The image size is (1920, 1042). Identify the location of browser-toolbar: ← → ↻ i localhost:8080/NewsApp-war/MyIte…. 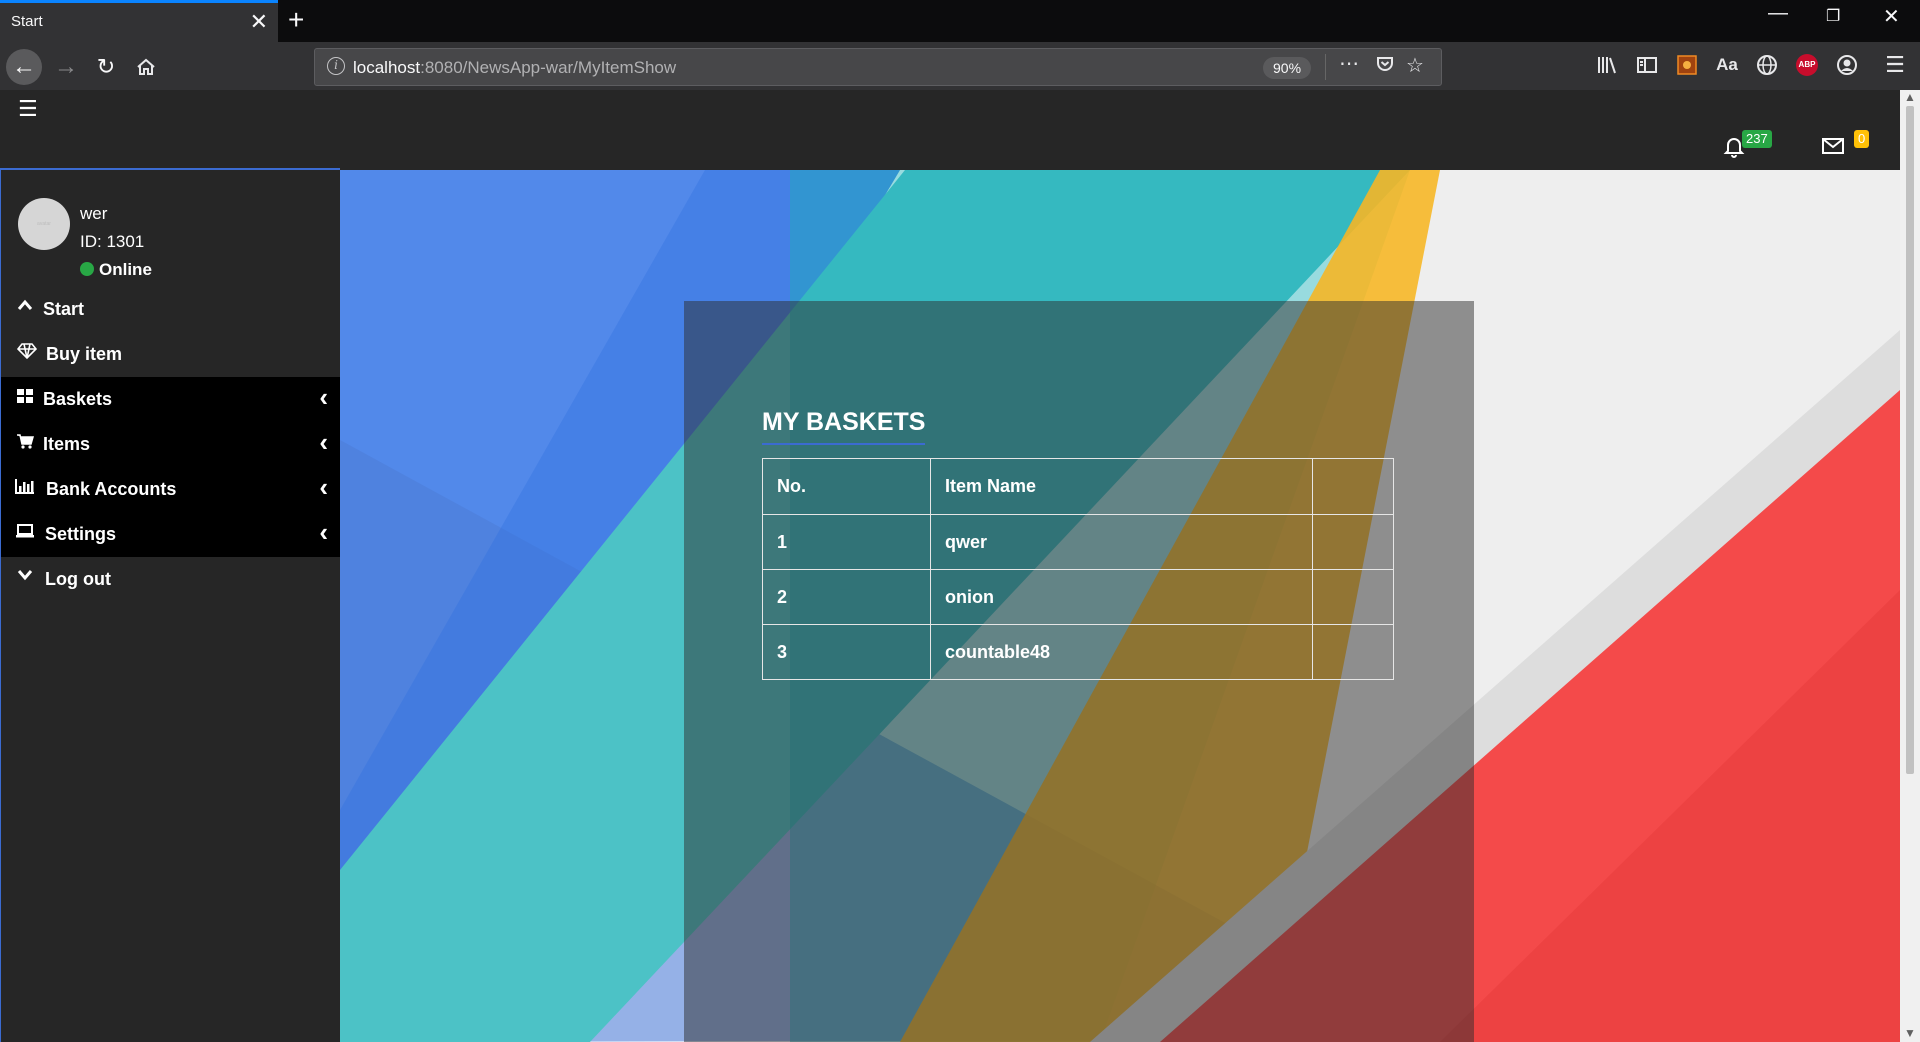
(960, 66).